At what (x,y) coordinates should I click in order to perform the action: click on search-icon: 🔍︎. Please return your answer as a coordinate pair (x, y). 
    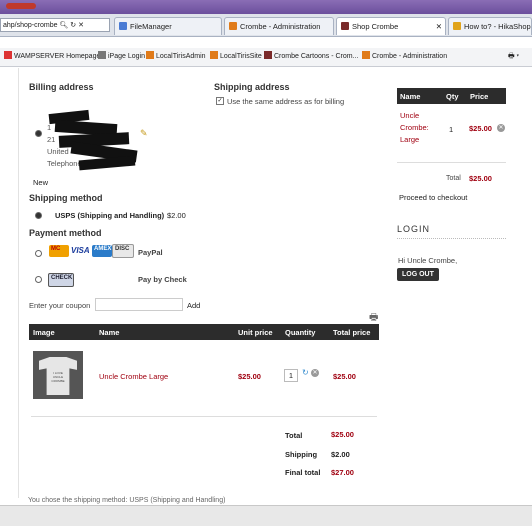
    Looking at the image, I should click on (63, 25).